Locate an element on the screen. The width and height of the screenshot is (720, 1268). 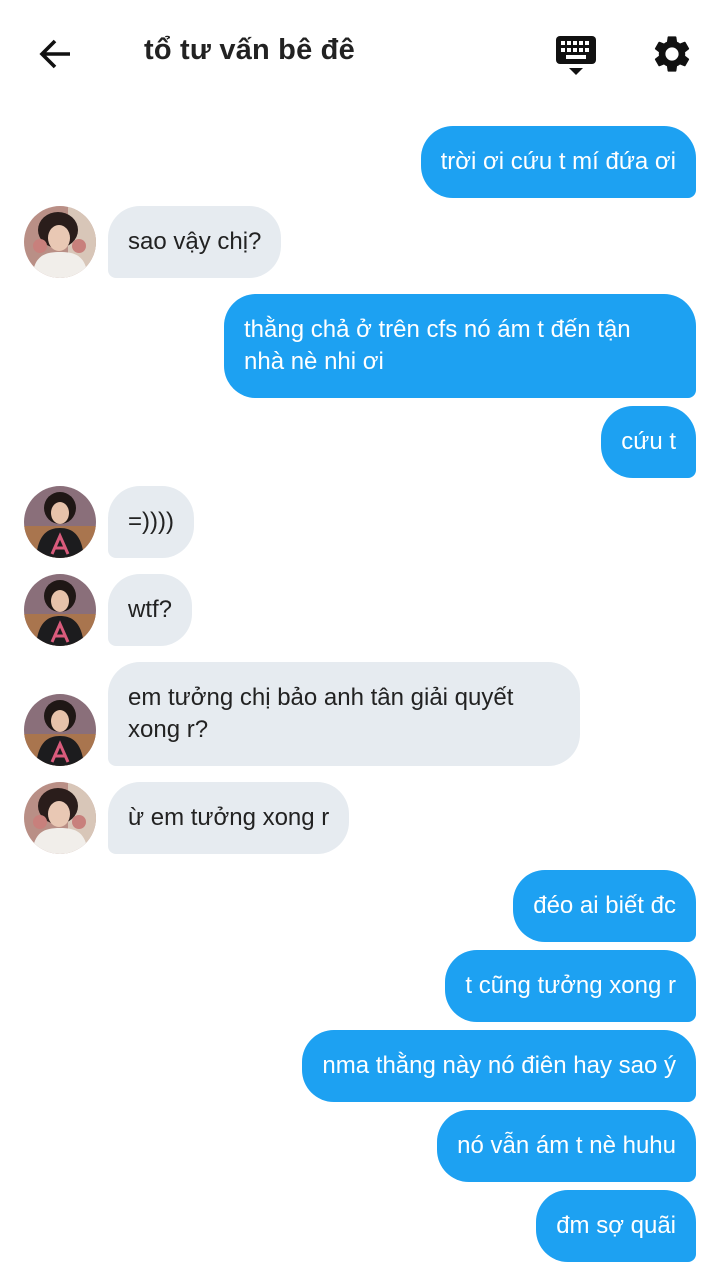
message-outgoing: nó vẫn ám t nè huhu is located at coordinates (566, 1146).